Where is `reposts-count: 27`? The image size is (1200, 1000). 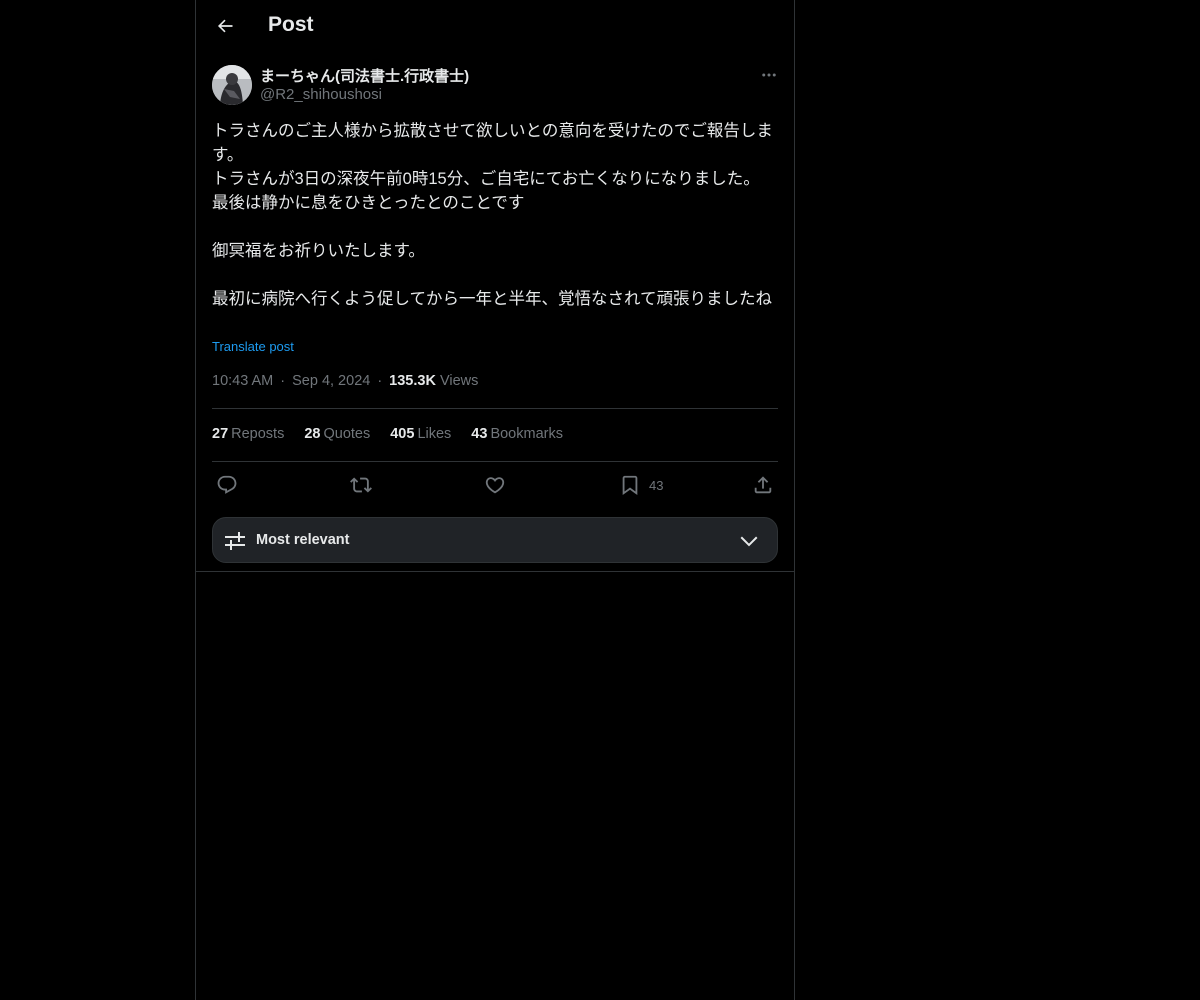 reposts-count: 27 is located at coordinates (220, 434).